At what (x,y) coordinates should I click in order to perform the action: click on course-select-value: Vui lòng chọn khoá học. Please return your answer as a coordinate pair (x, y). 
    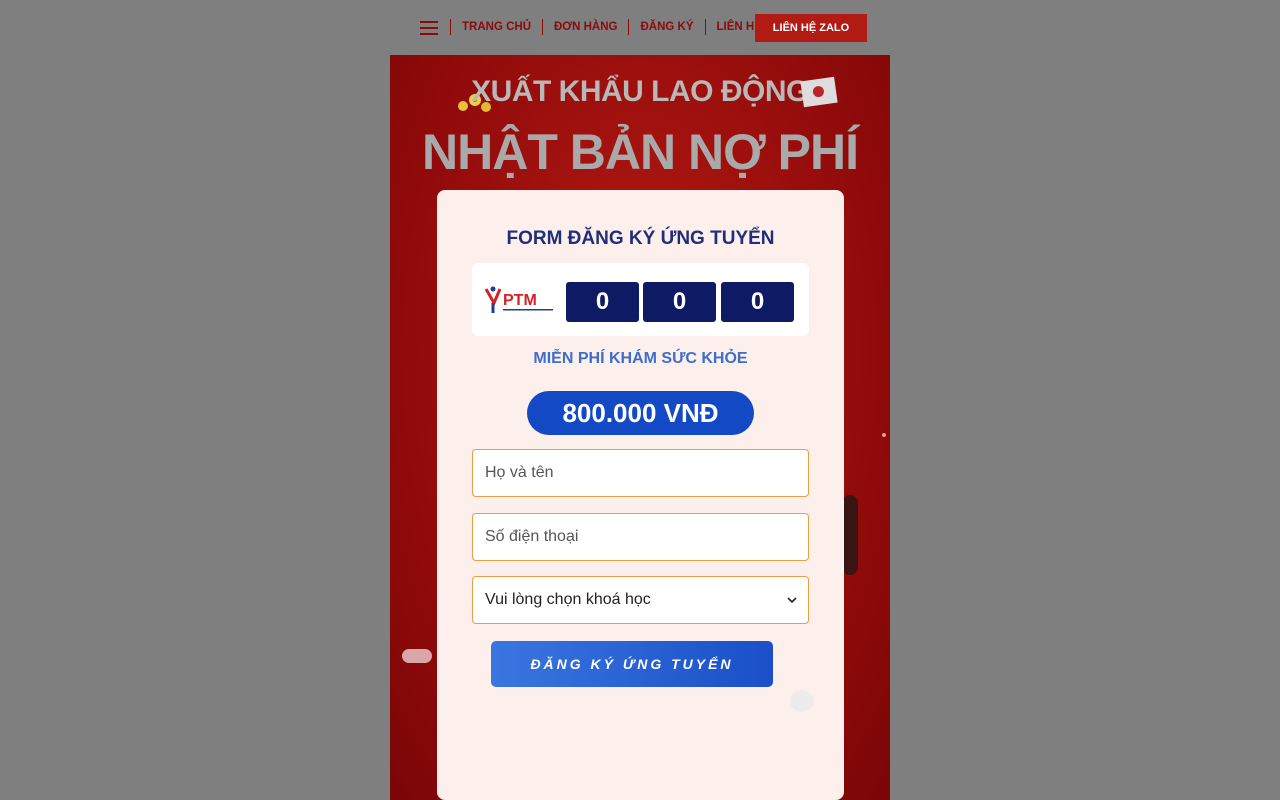
    Looking at the image, I should click on (568, 599).